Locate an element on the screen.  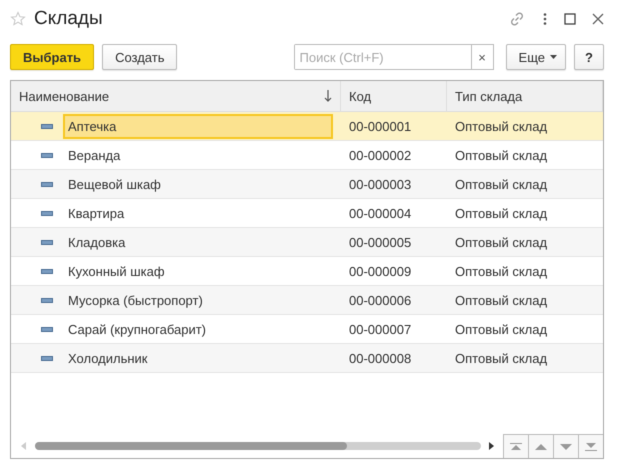
down-triangle-icon is located at coordinates (566, 447).